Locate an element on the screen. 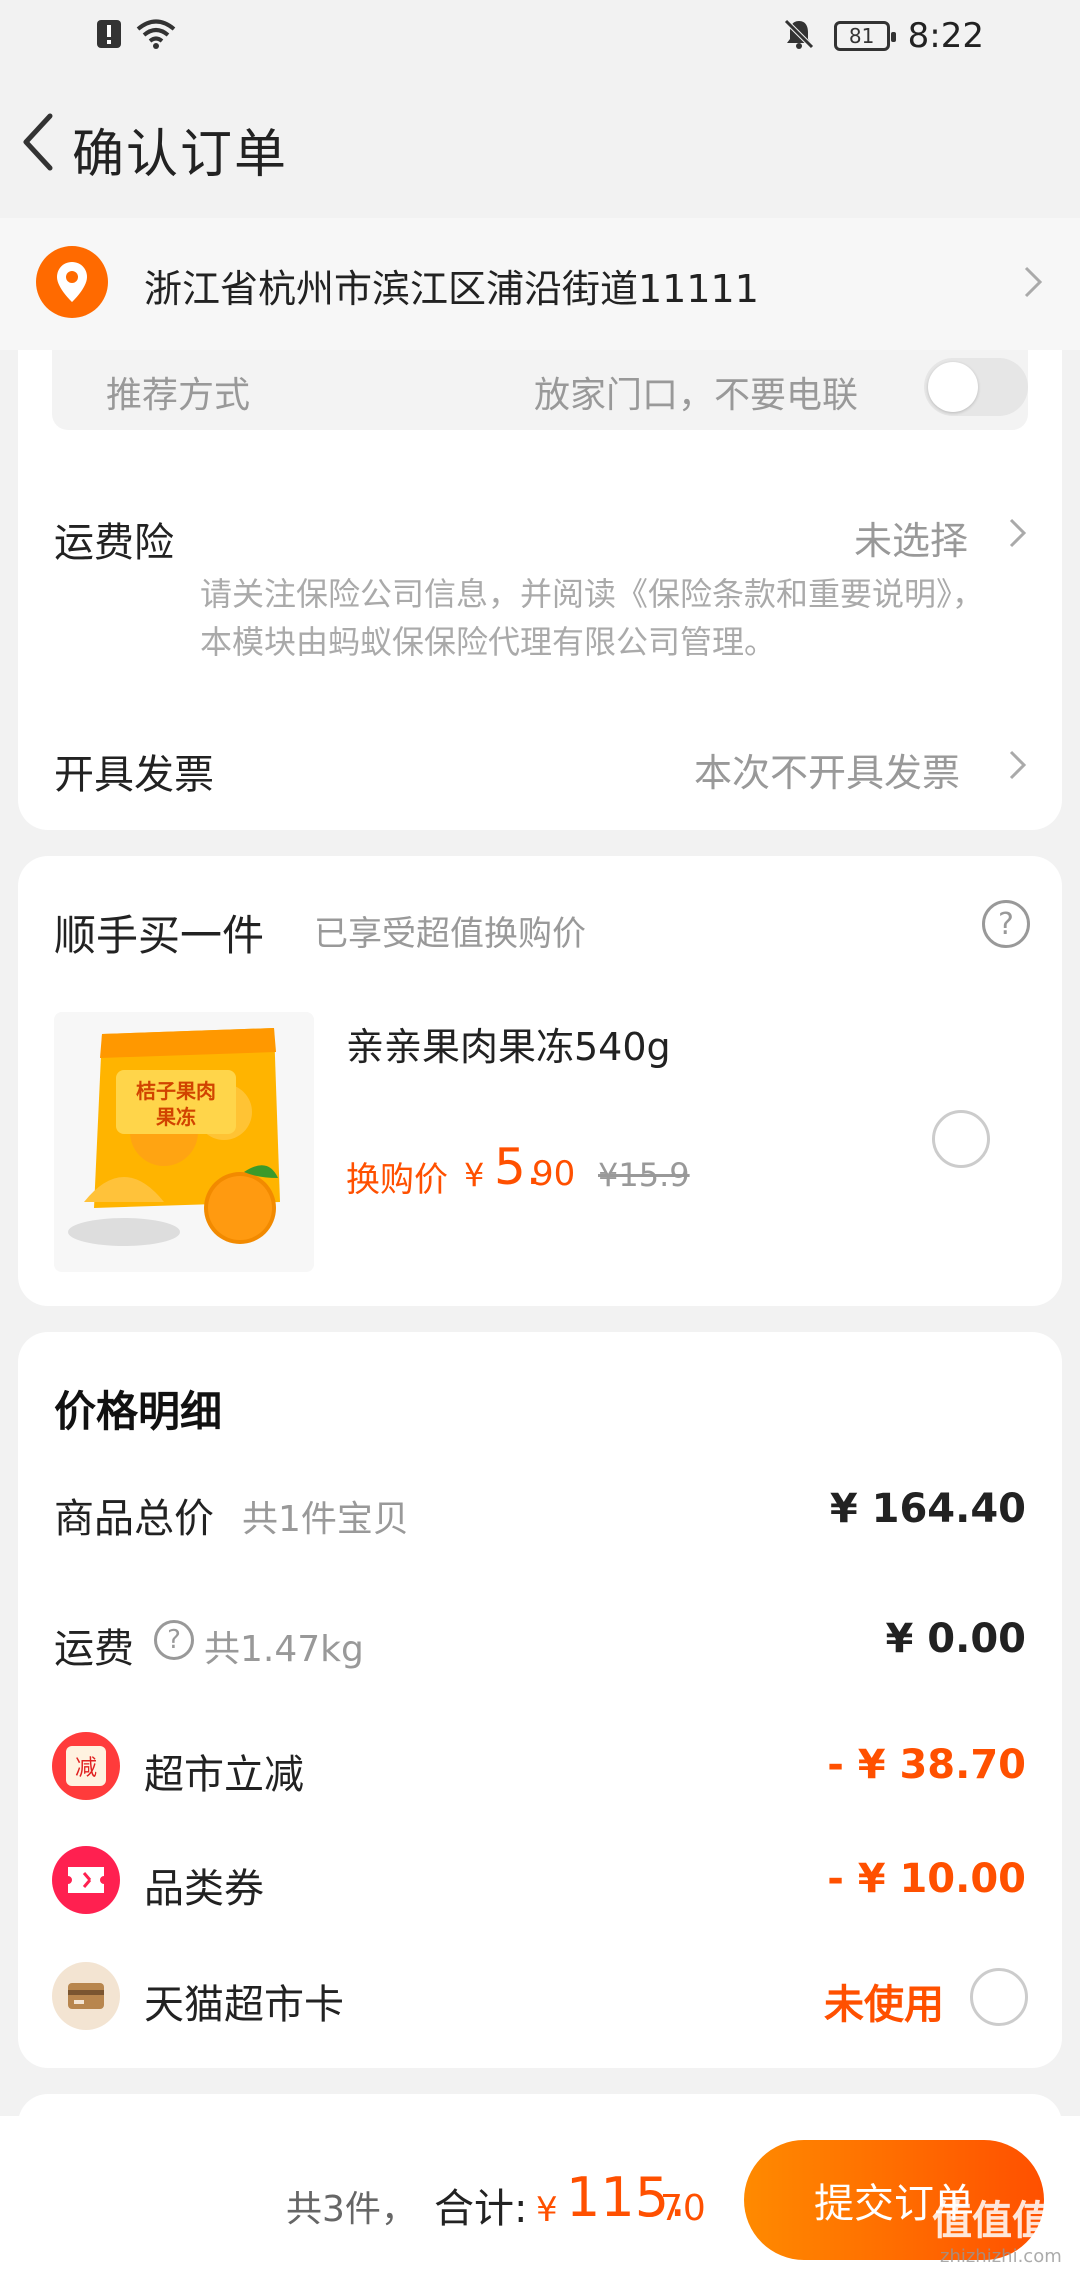  original-price: ¥15.9 is located at coordinates (644, 1175).